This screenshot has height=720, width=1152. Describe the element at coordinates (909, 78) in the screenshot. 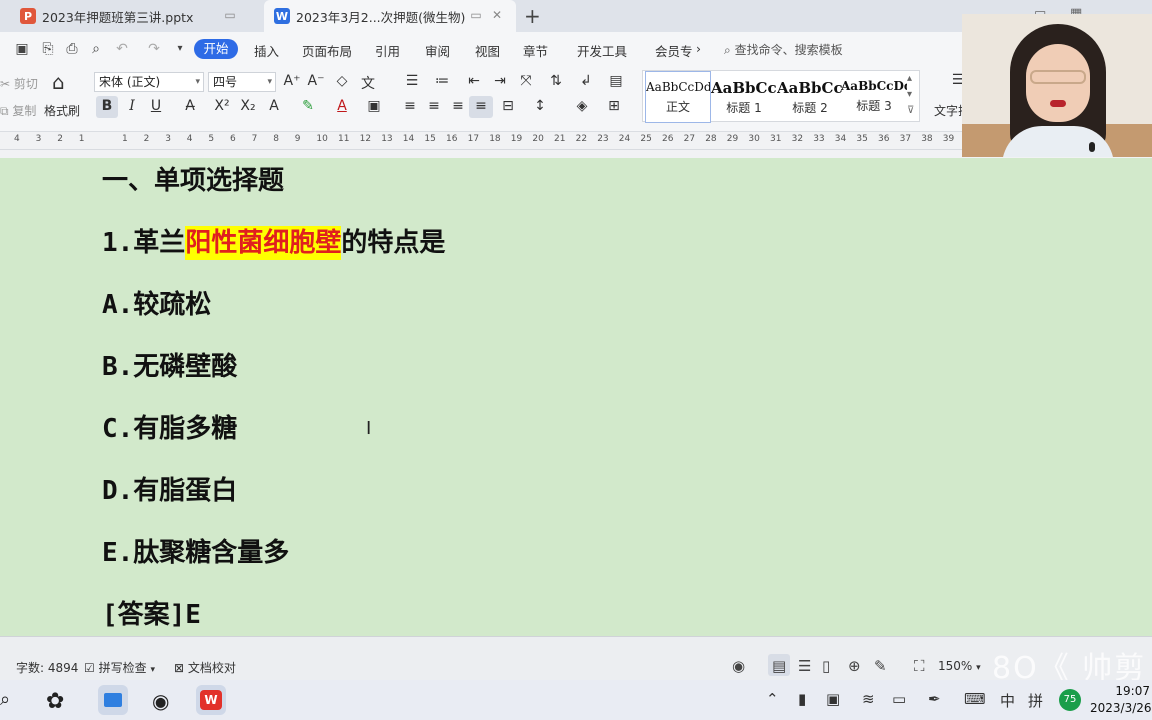

I see `style-scroll-up-icon: ▴` at that location.